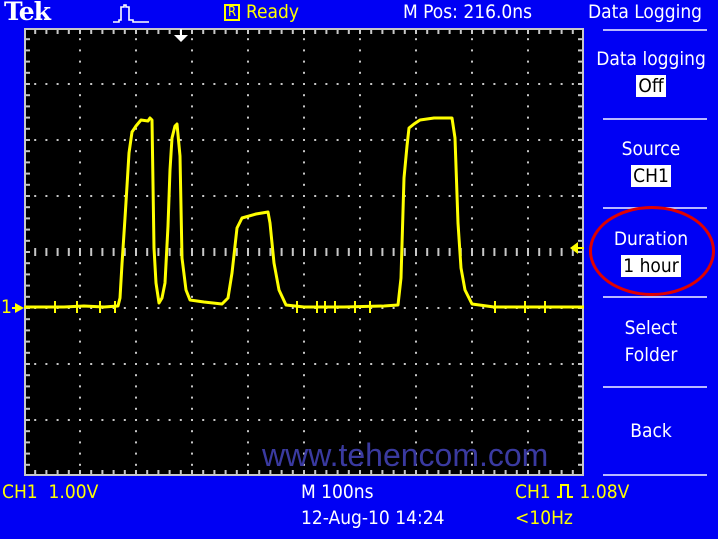 This screenshot has height=539, width=718. I want to click on timebase: M 100ns, so click(337, 492).